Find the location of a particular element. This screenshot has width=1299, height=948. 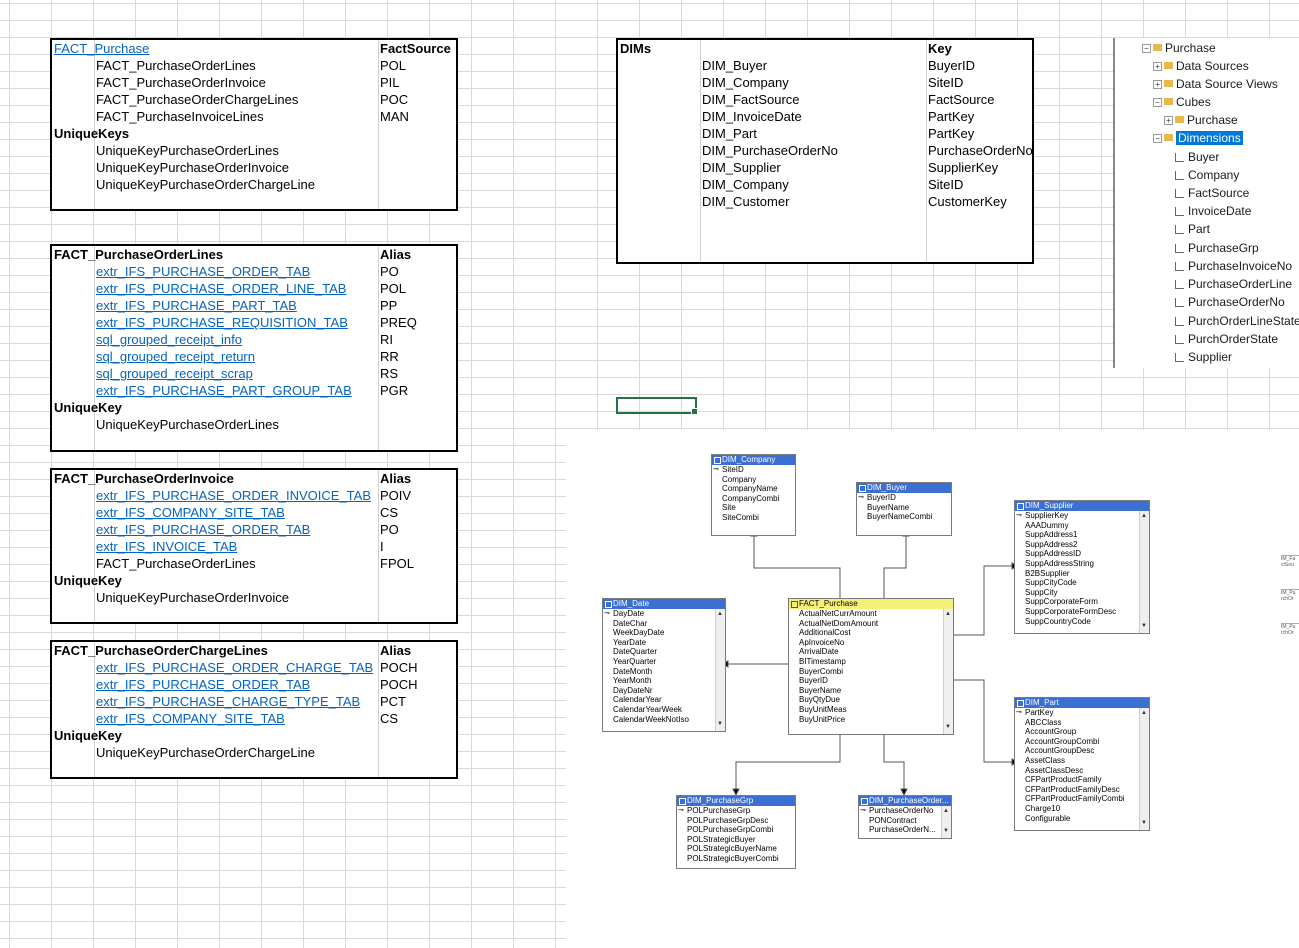

tree-item-purchase: − Purchase is located at coordinates (1179, 48).